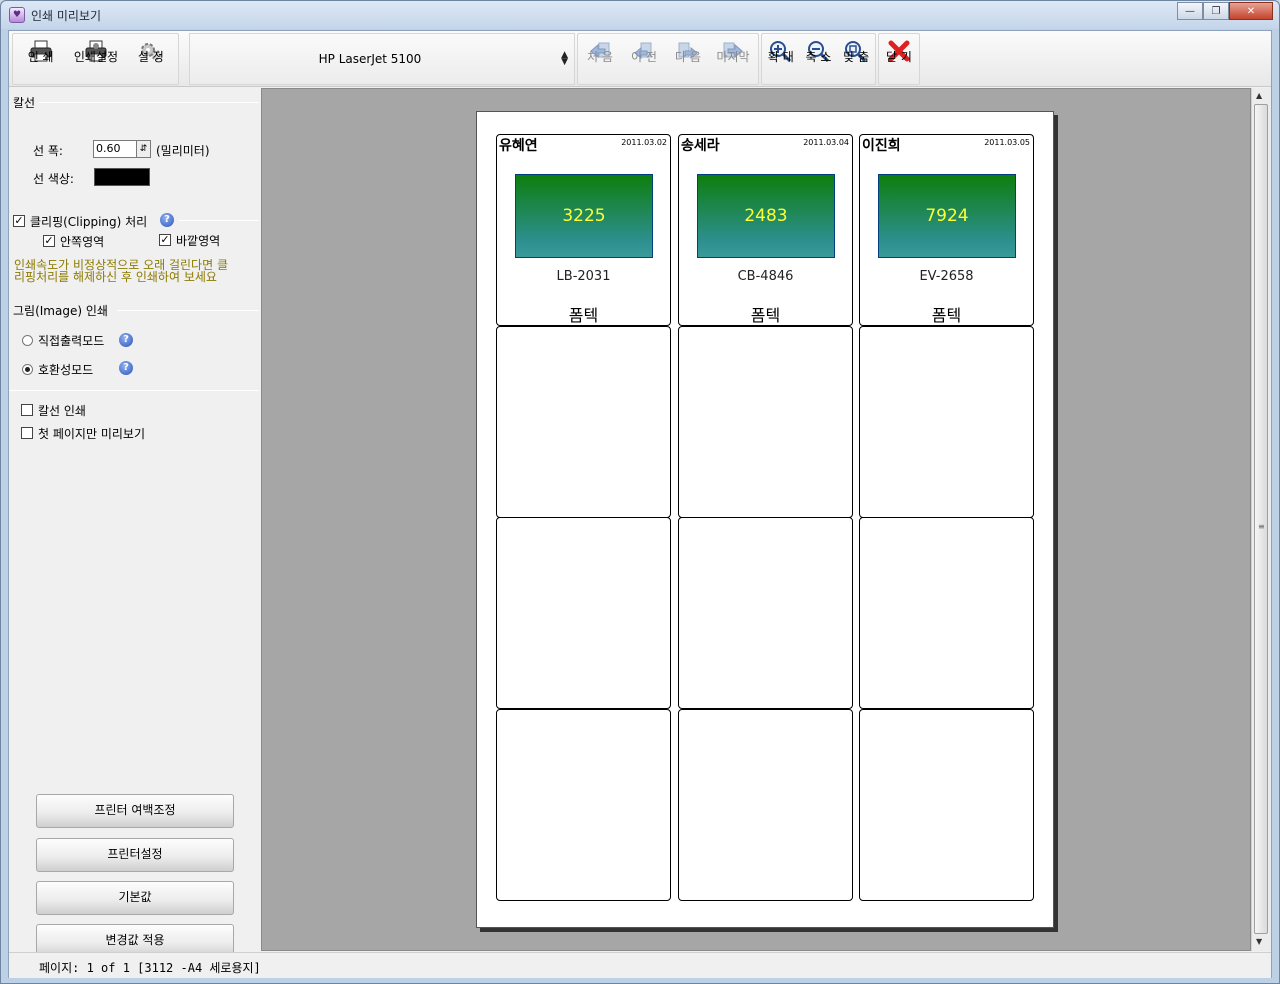 The image size is (1280, 984). Describe the element at coordinates (198, 241) in the screenshot. I see `outer-area-label: 바깥영역` at that location.